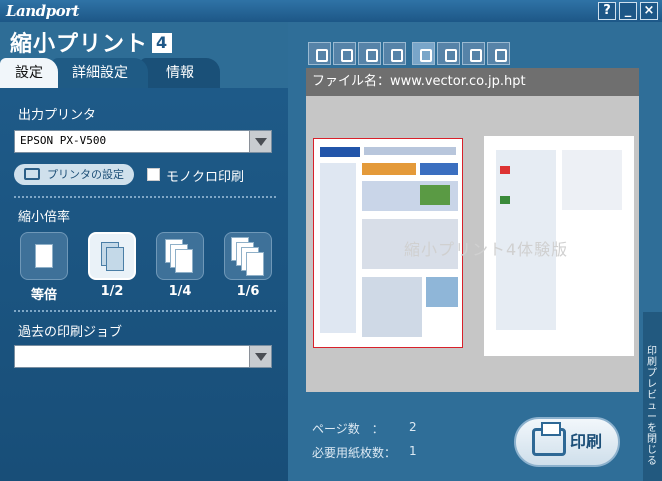 The image size is (662, 481). I want to click on filename-bar: ファイル名：www.vector.co.jp.hpt, so click(472, 82).